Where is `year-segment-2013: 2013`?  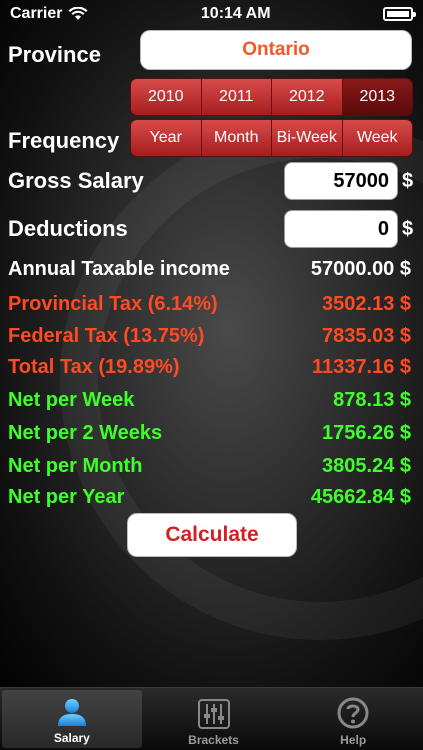
year-segment-2013: 2013 is located at coordinates (377, 97).